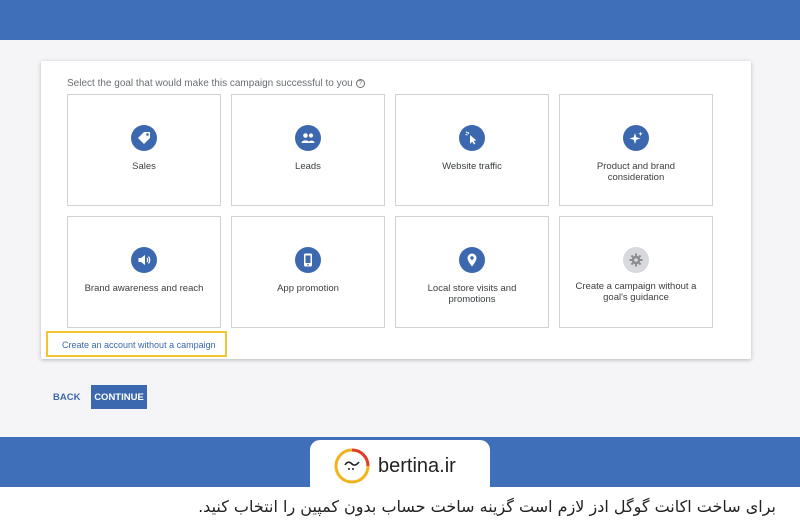 This screenshot has height=530, width=800. Describe the element at coordinates (308, 166) in the screenshot. I see `goal-label: Leads` at that location.